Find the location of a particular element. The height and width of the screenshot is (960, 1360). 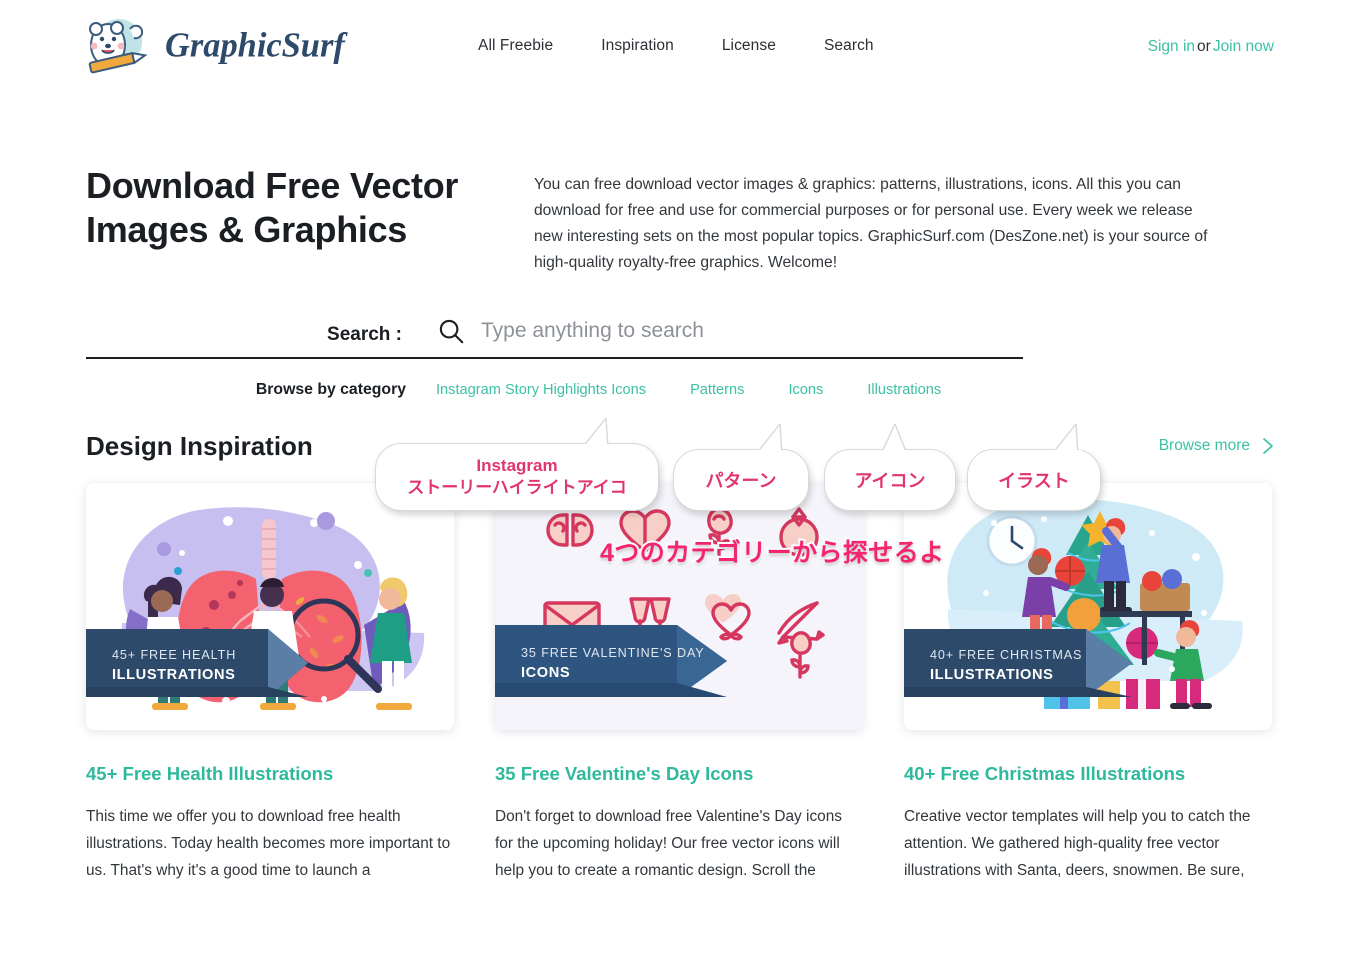

category-link-patterns: Patterns is located at coordinates (717, 390).